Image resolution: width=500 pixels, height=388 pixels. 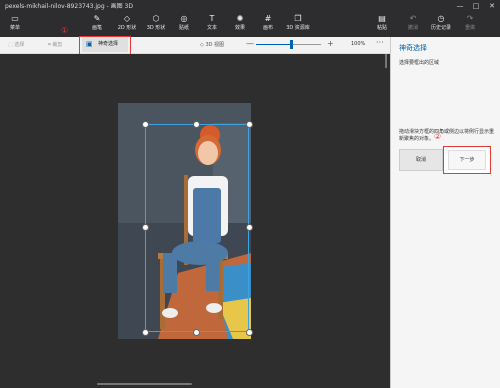 I want to click on library-3d-button: ❒ 3D 资源库, so click(x=298, y=23).